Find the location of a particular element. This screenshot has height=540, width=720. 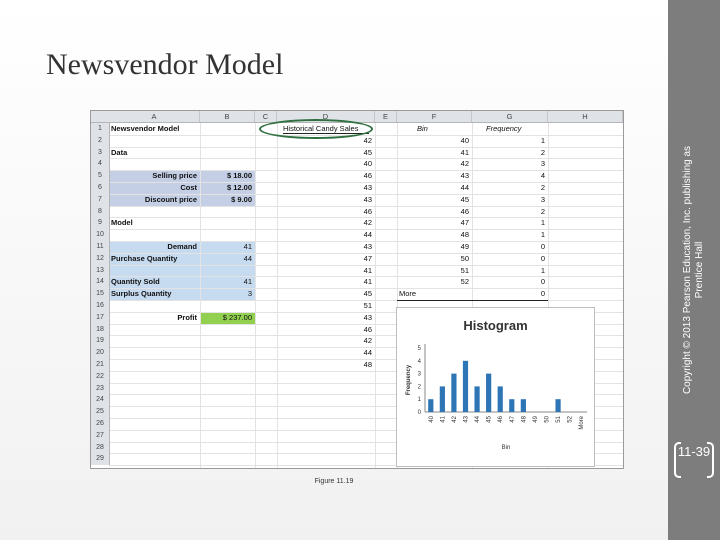

sales-value: 44 is located at coordinates (367, 353).